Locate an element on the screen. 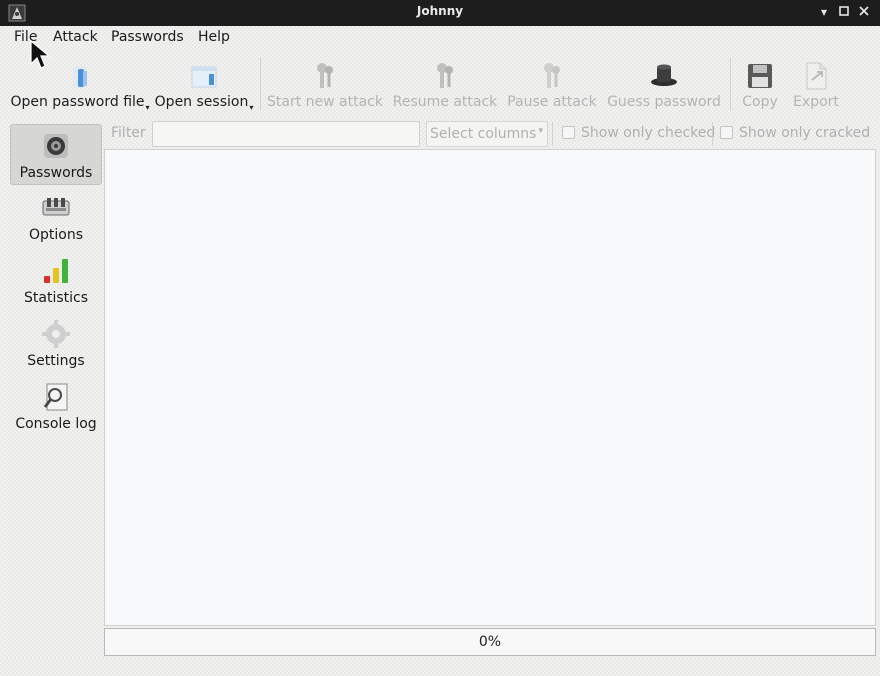 The height and width of the screenshot is (676, 880). pause-attack-button: Pause attack is located at coordinates (552, 86).